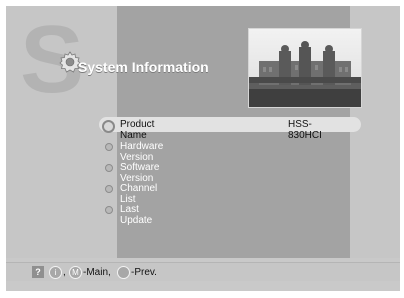  I want to click on building-photo, so click(305, 68).